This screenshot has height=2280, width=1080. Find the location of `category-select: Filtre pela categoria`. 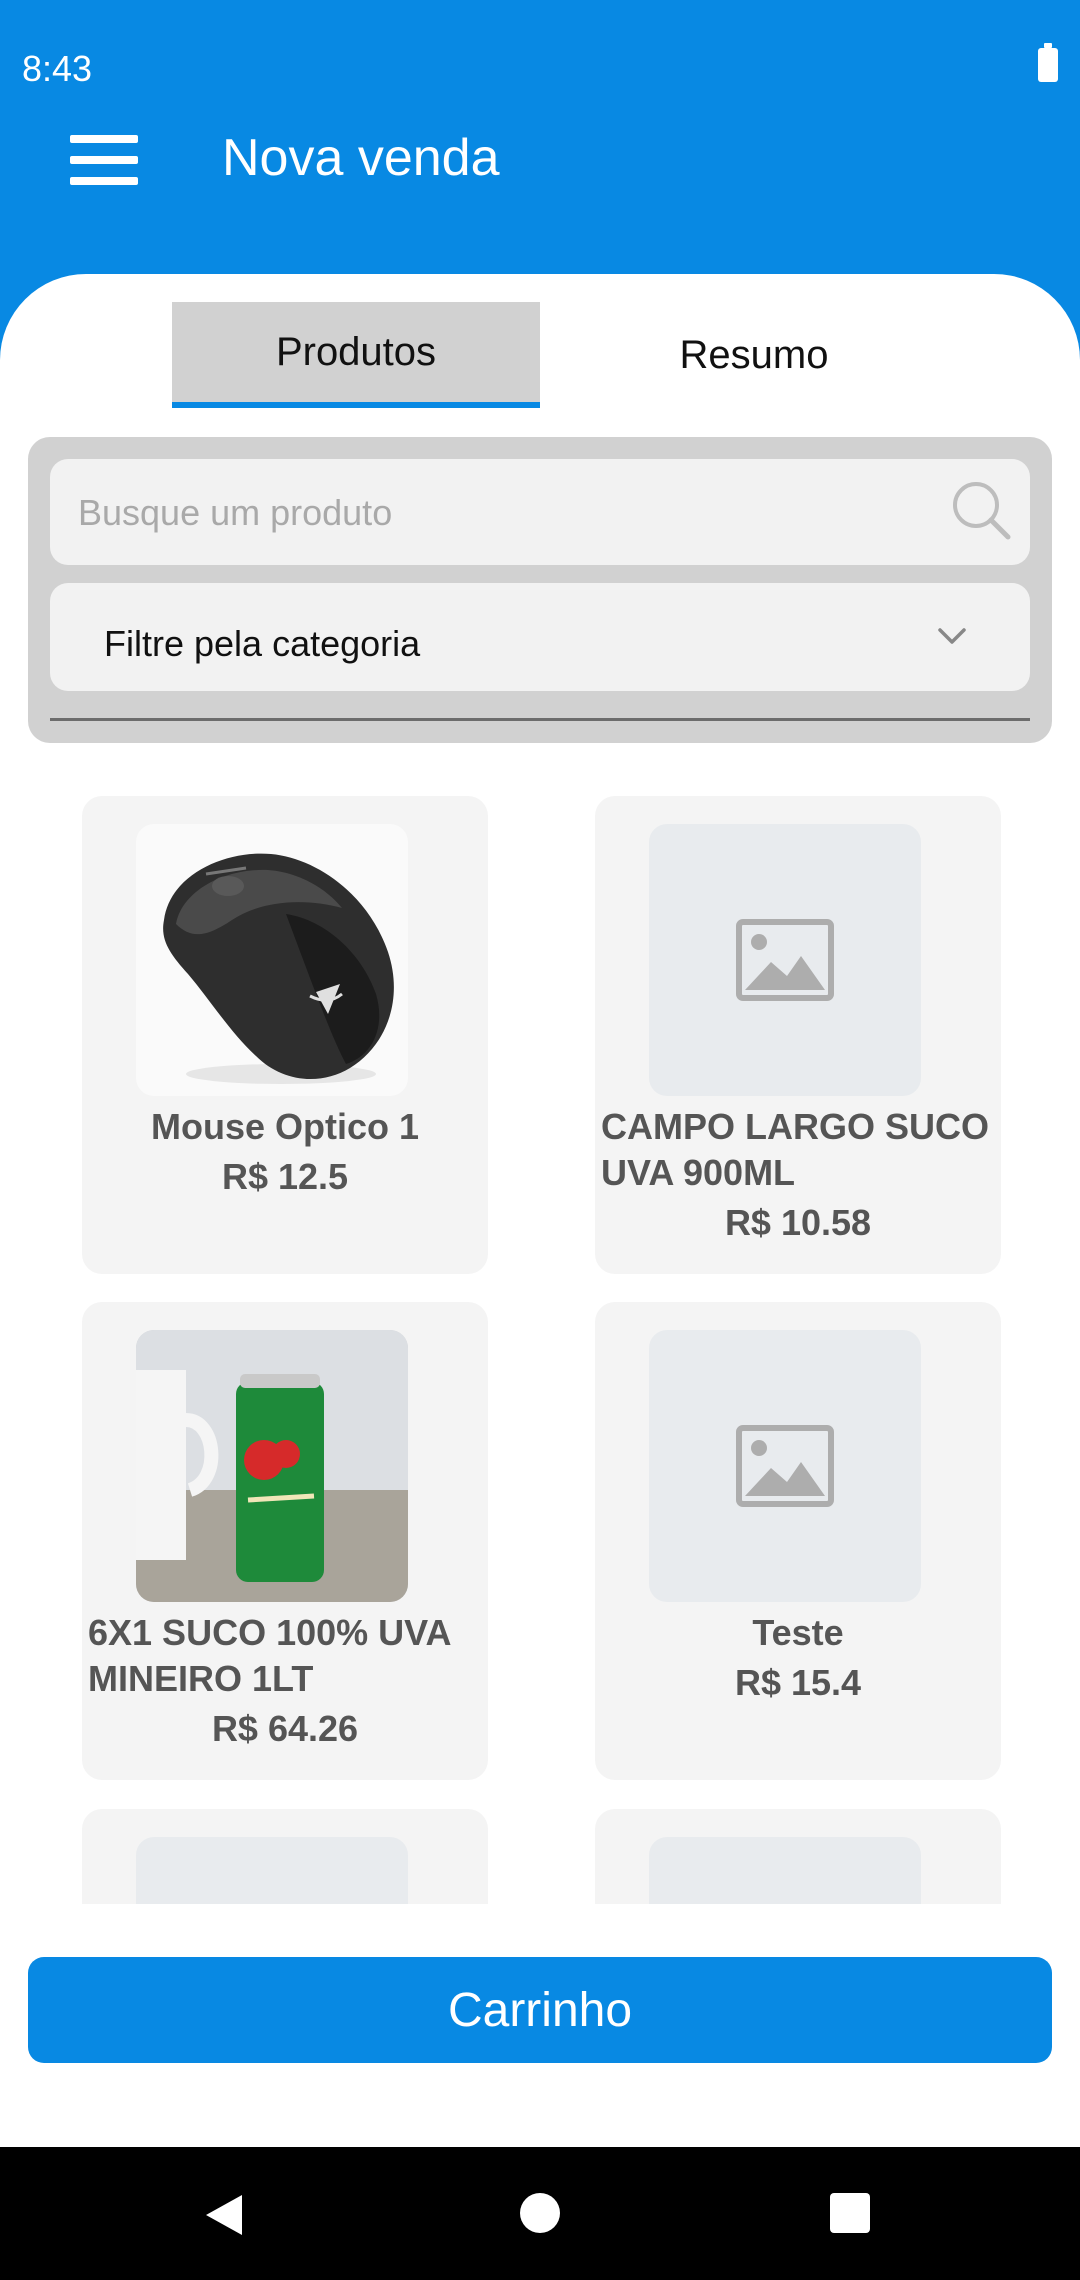

category-select: Filtre pela categoria is located at coordinates (540, 637).